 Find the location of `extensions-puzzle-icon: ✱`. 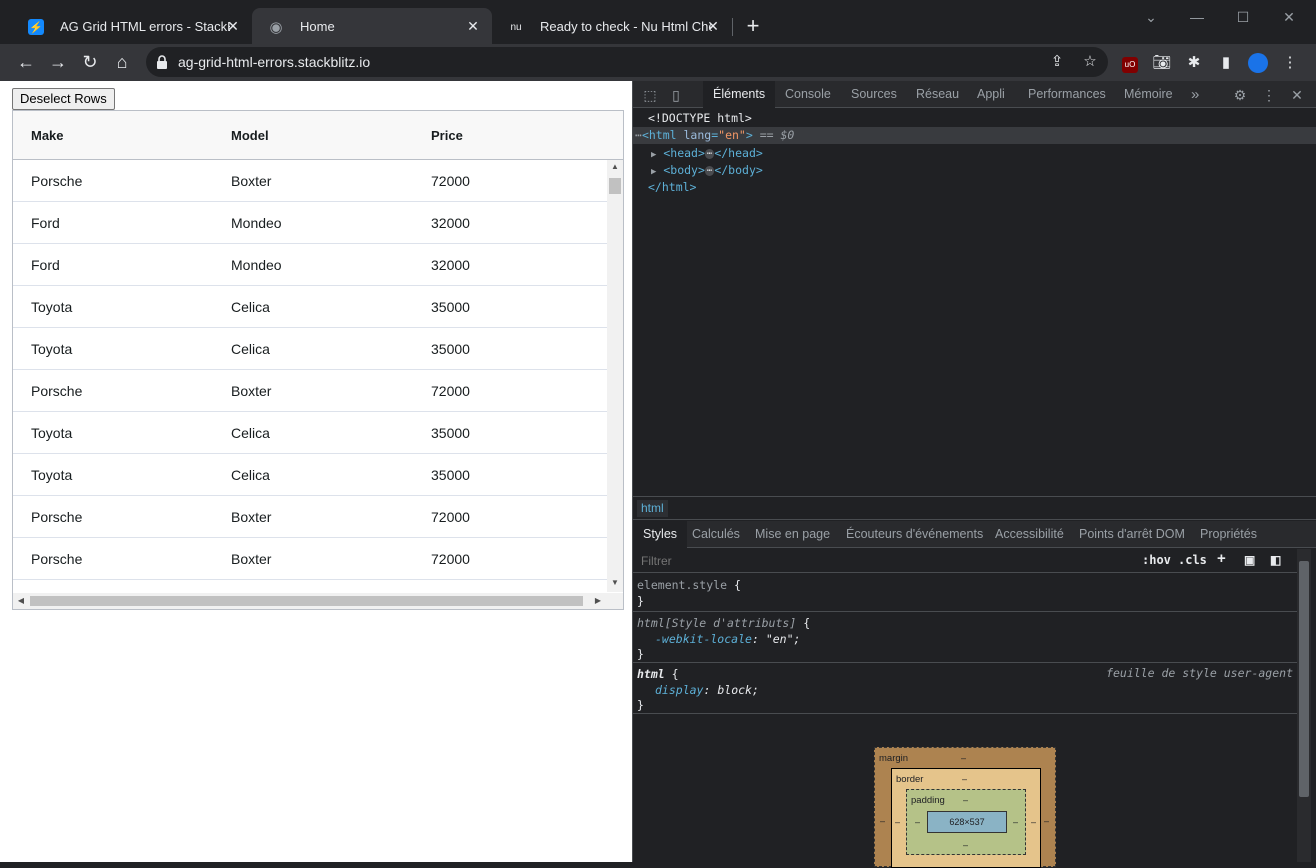

extensions-puzzle-icon: ✱ is located at coordinates (1194, 63).